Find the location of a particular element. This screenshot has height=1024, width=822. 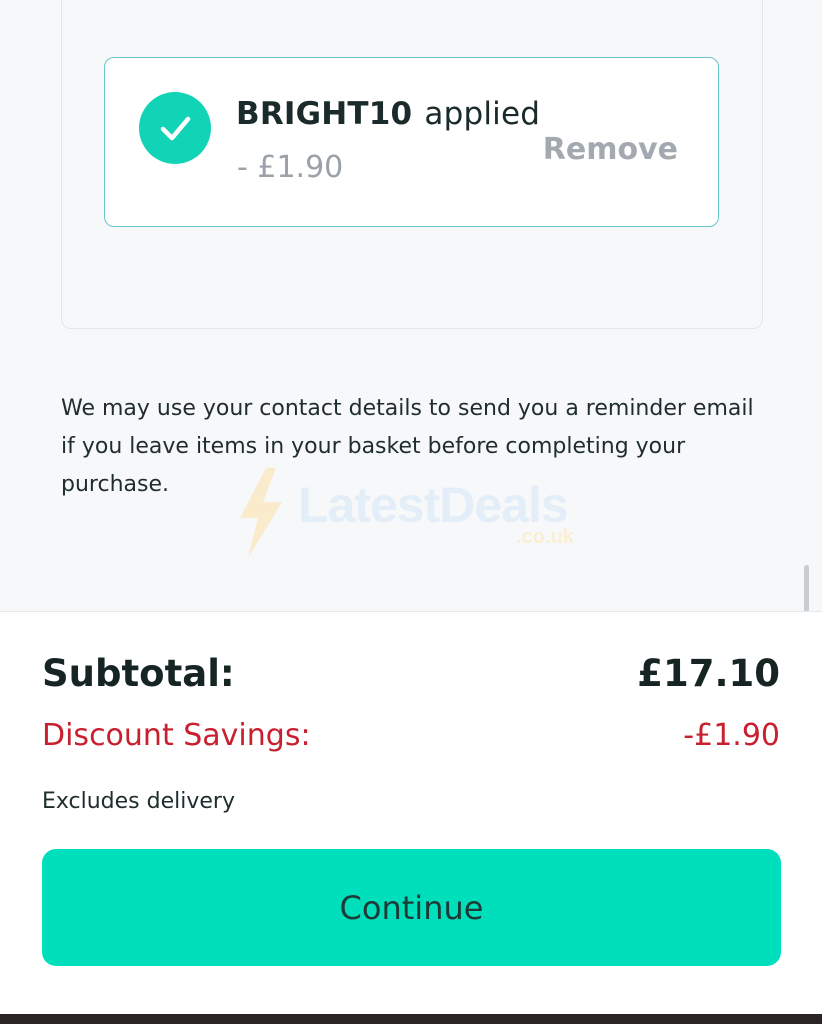

bottom-edge-bar is located at coordinates (411, 1019).